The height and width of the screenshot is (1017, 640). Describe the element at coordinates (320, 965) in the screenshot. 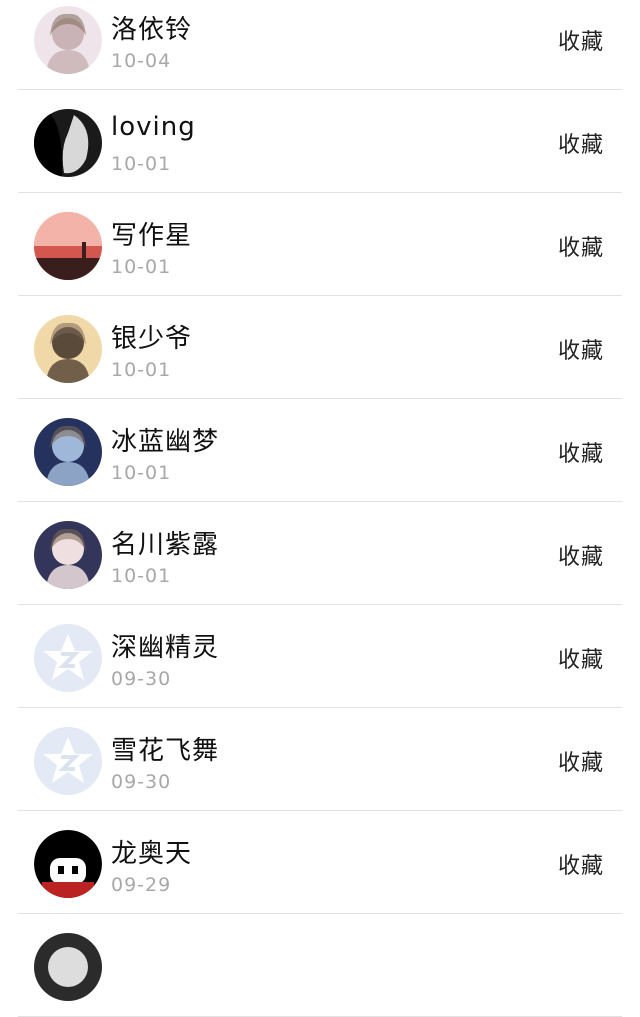

I see `contact-row` at that location.